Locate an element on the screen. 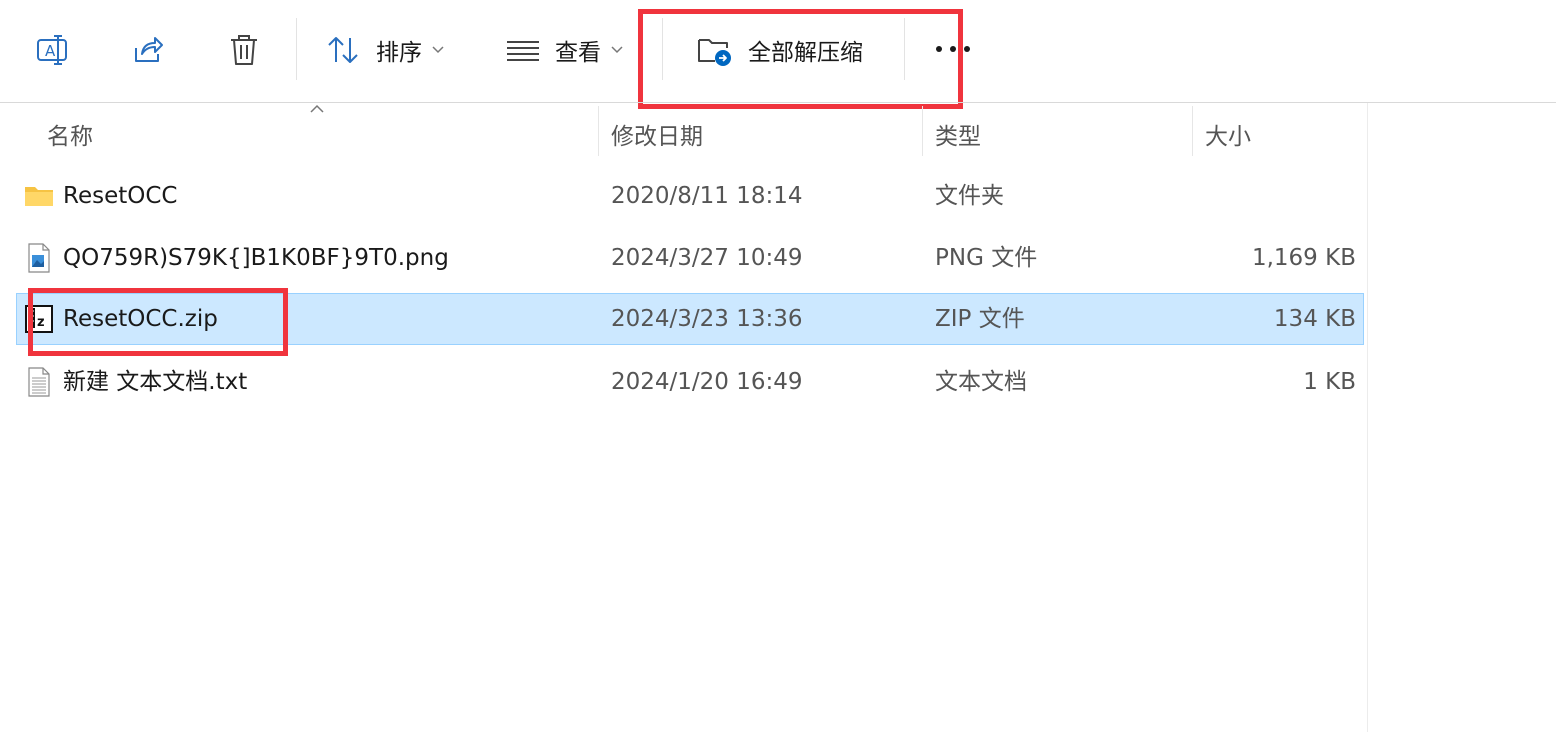  file-row: 新建 文本文档.txt 2024/1/20 16:49 文本文档 1 KB is located at coordinates (690, 382).